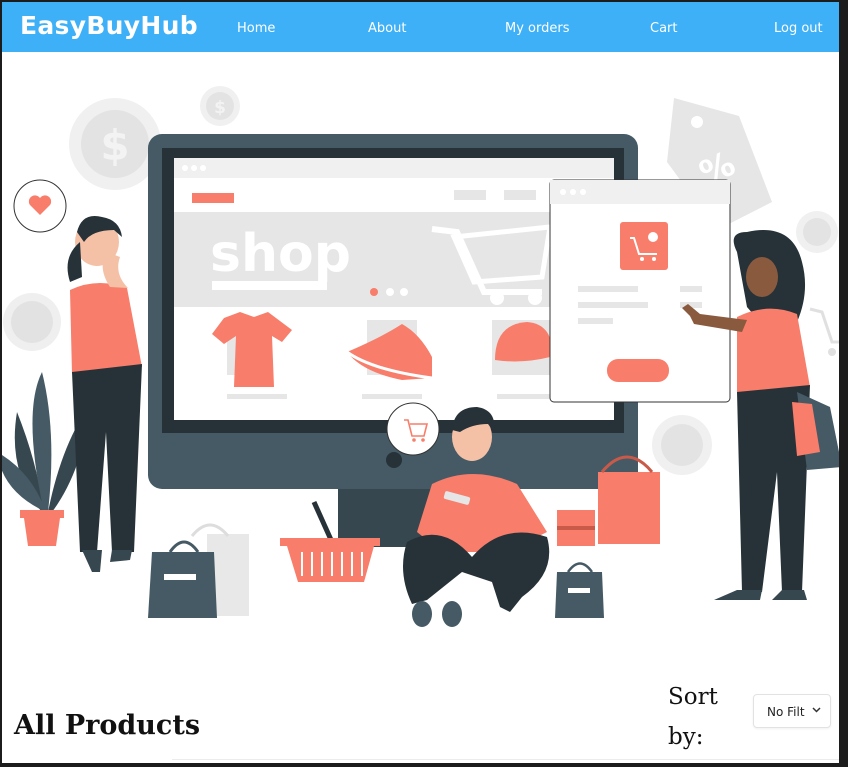 Image resolution: width=848 pixels, height=767 pixels. What do you see at coordinates (104, 394) in the screenshot?
I see `surprised-woman-illustration` at bounding box center [104, 394].